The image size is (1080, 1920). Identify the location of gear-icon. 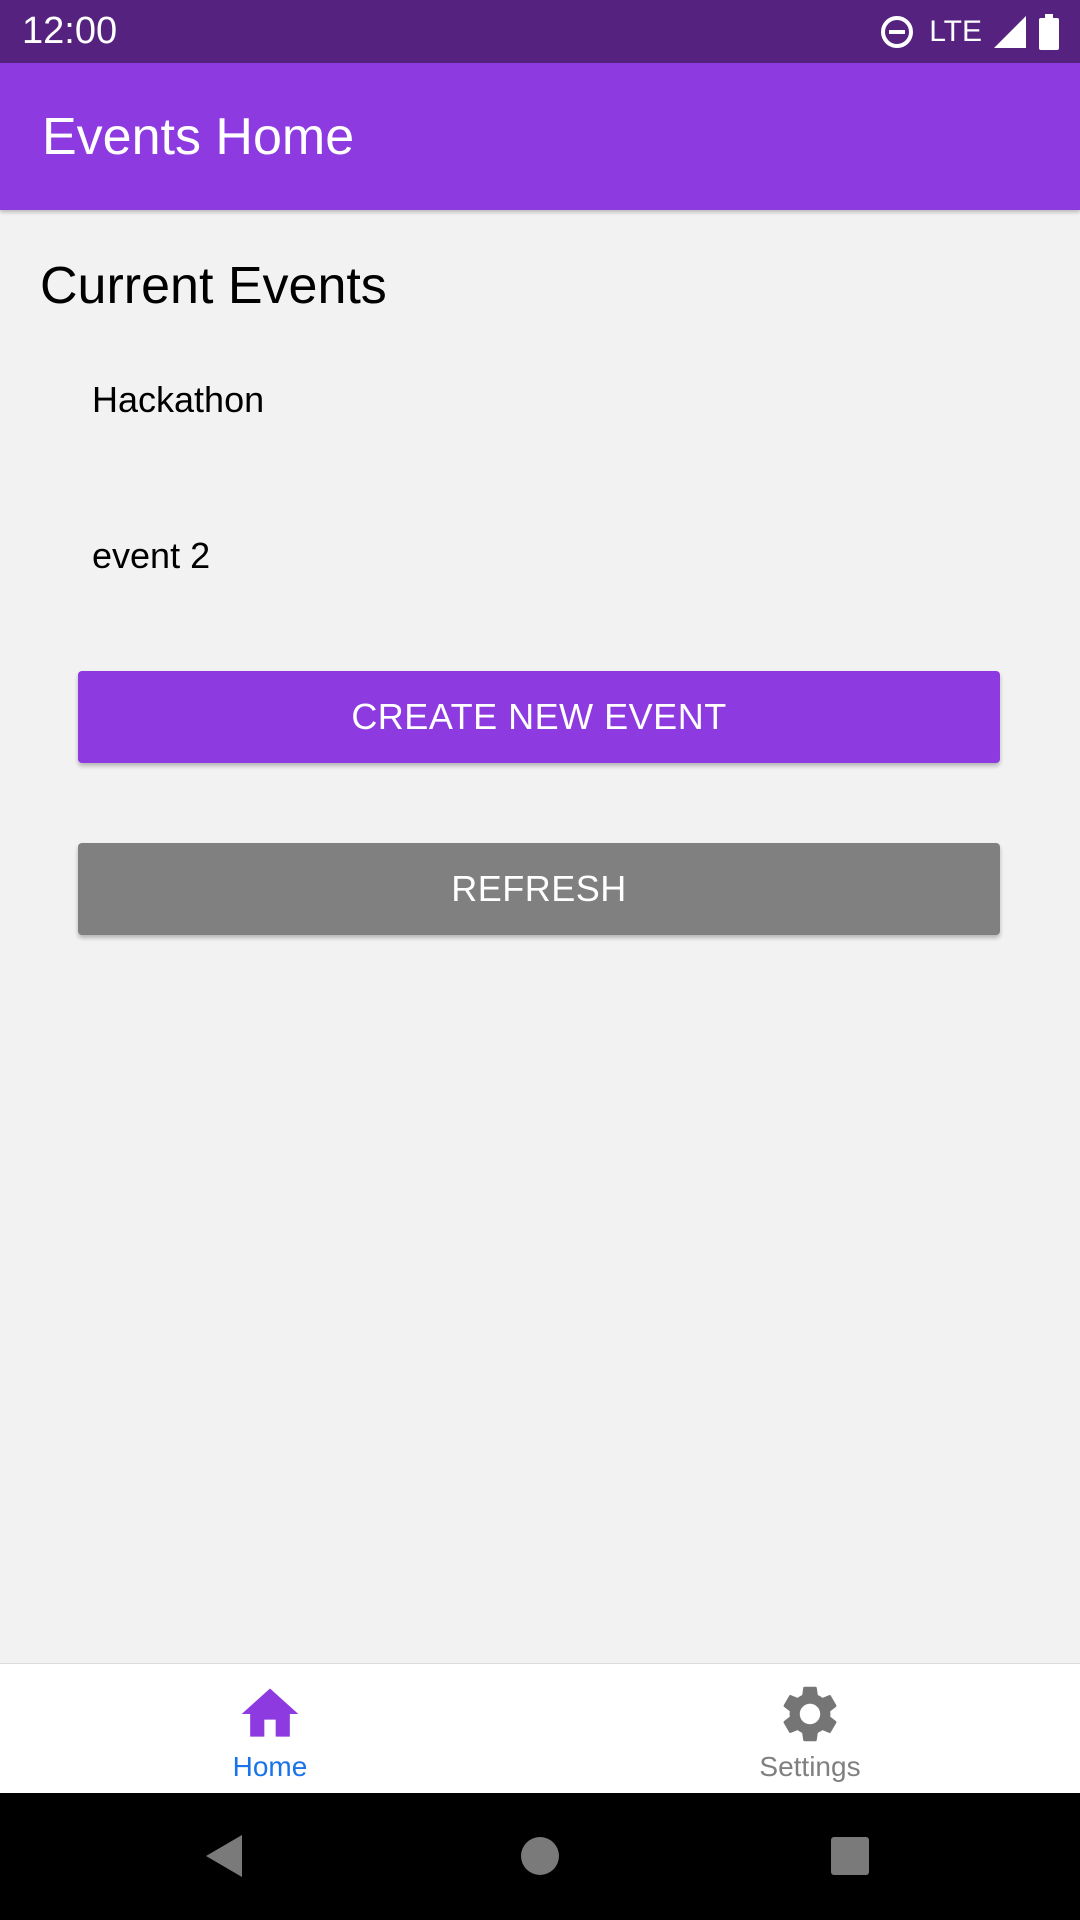
(810, 1714).